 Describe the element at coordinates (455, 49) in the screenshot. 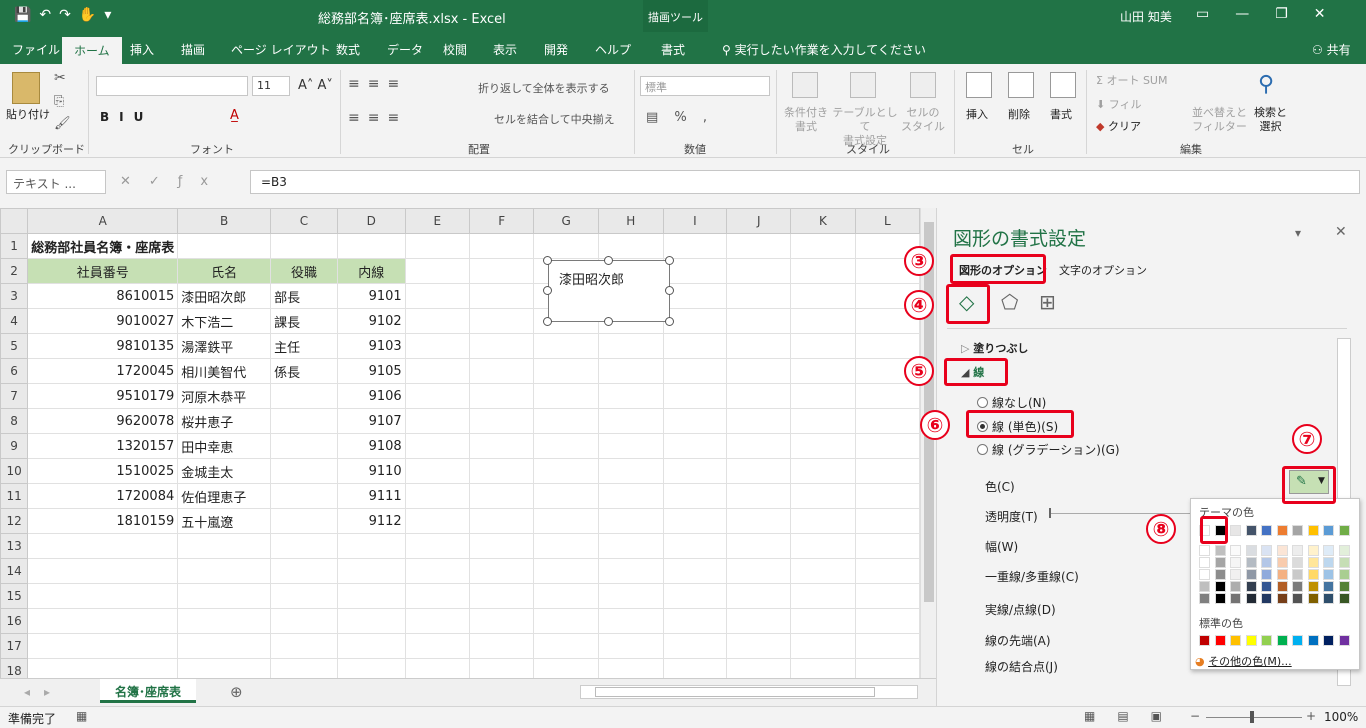

I see `tab-review: 校閲` at that location.